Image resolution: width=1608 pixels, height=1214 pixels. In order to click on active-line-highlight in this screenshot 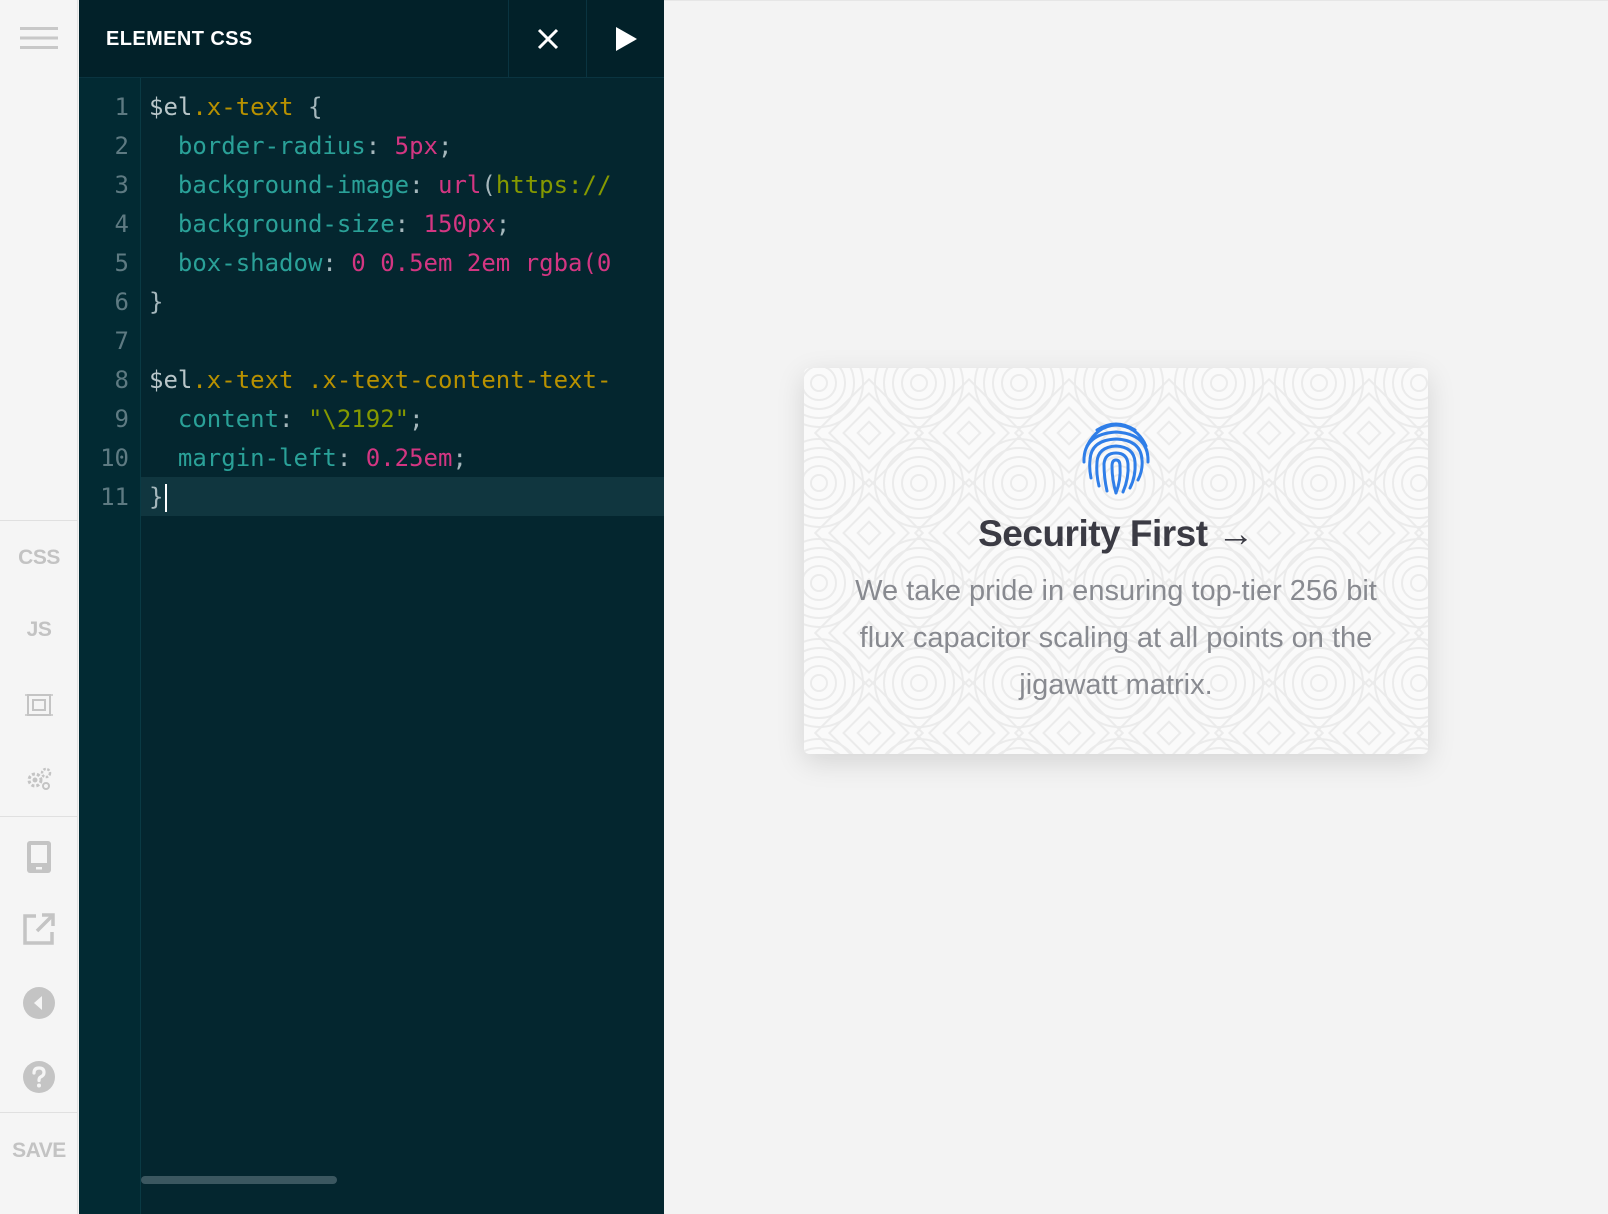, I will do `click(402, 496)`.